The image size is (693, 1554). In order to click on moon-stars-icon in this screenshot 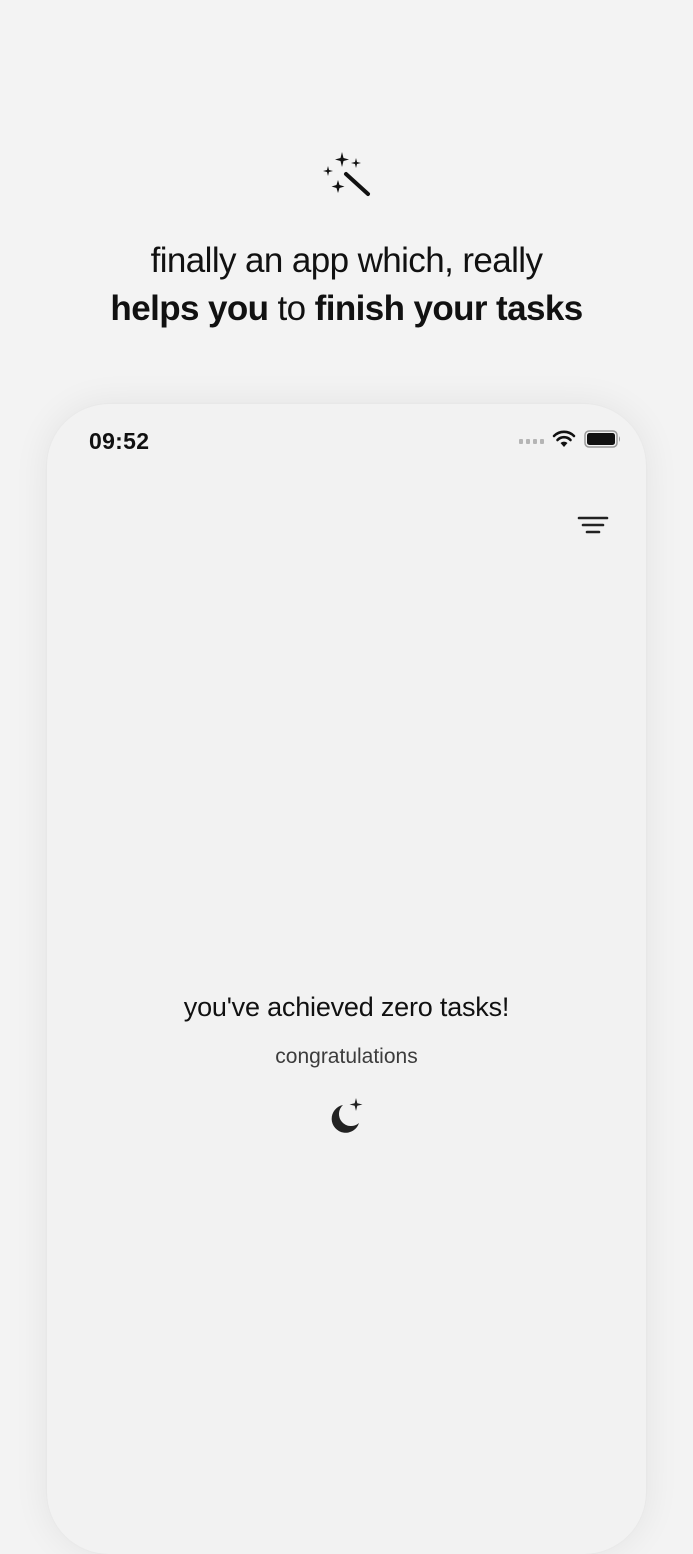, I will do `click(346, 1117)`.